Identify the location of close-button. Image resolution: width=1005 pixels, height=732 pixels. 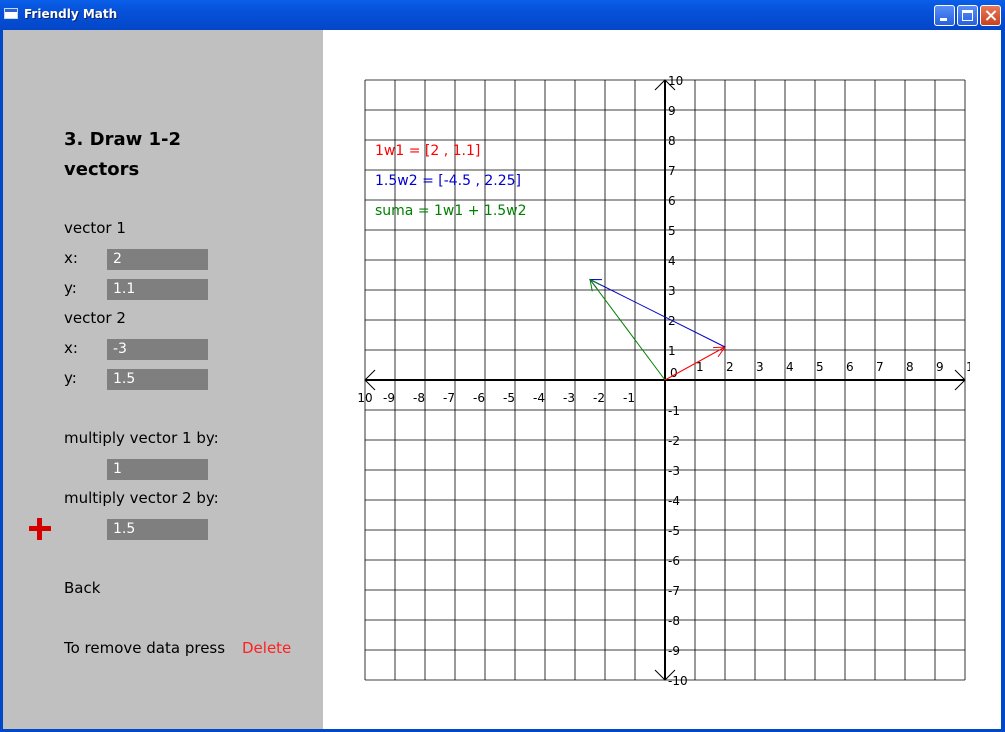
(990, 15).